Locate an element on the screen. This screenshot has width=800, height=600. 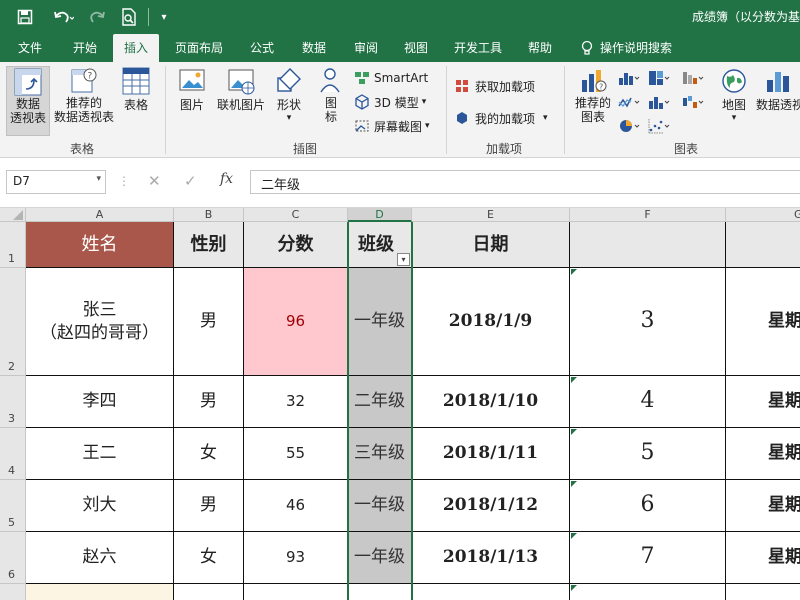
cell-name: 刘大 is located at coordinates (100, 506).